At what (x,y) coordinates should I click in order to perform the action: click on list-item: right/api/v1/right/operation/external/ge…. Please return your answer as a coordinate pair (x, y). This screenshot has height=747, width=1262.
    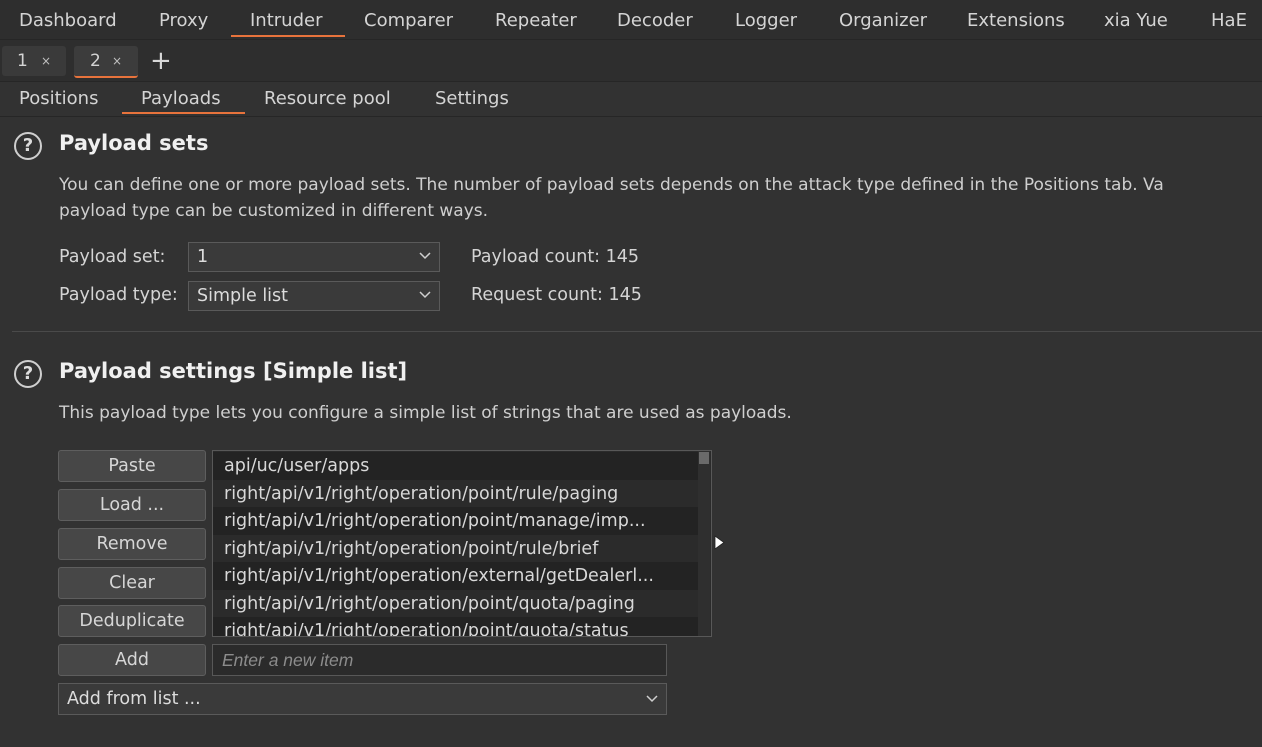
    Looking at the image, I should click on (455, 576).